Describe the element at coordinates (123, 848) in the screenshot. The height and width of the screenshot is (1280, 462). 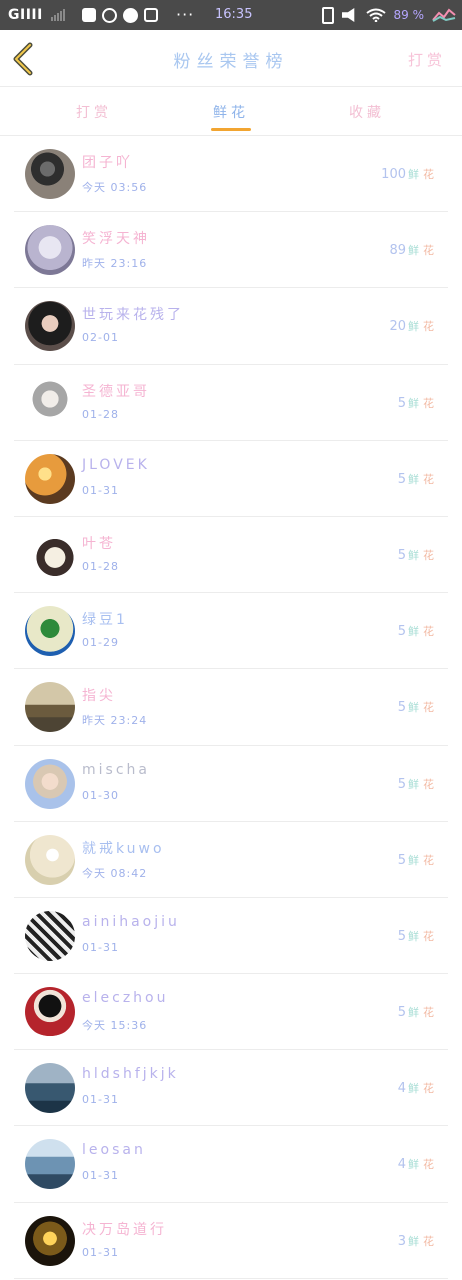
I see `user-name: 就戒kuwo` at that location.